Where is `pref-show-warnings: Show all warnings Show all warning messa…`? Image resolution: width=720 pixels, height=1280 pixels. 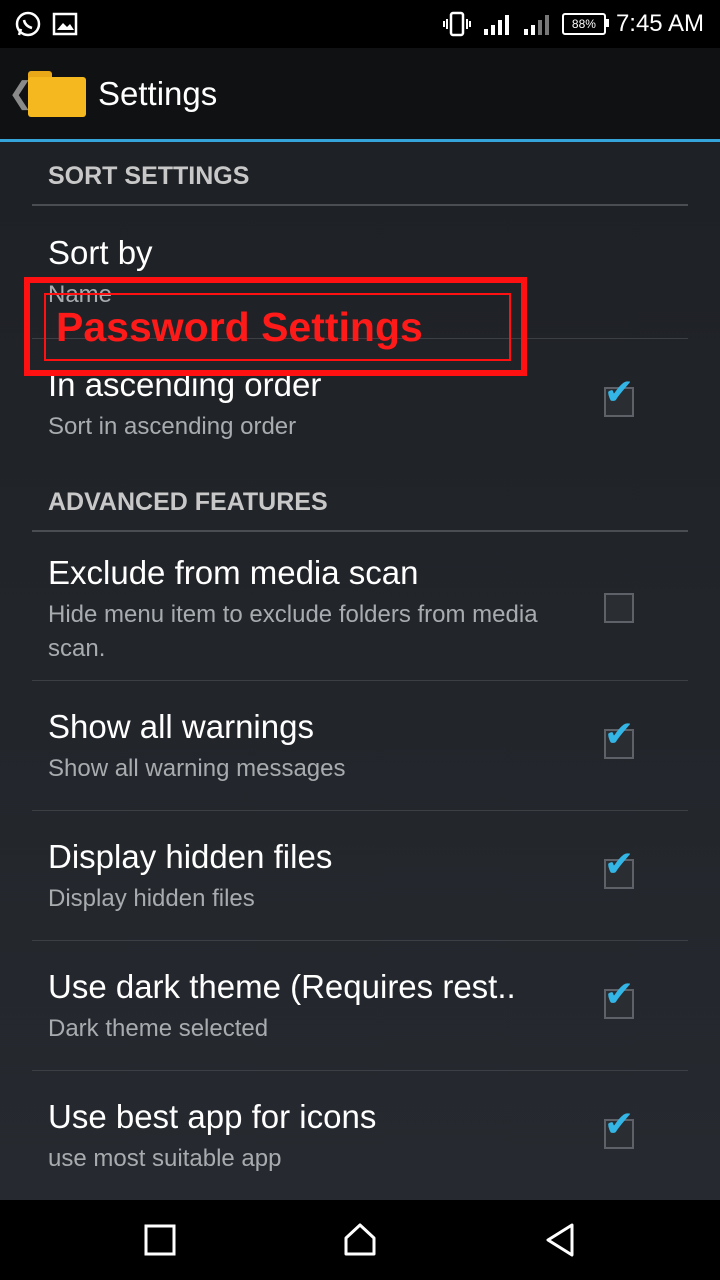
pref-show-warnings: Show all warnings Show all warning messa… is located at coordinates (308, 747).